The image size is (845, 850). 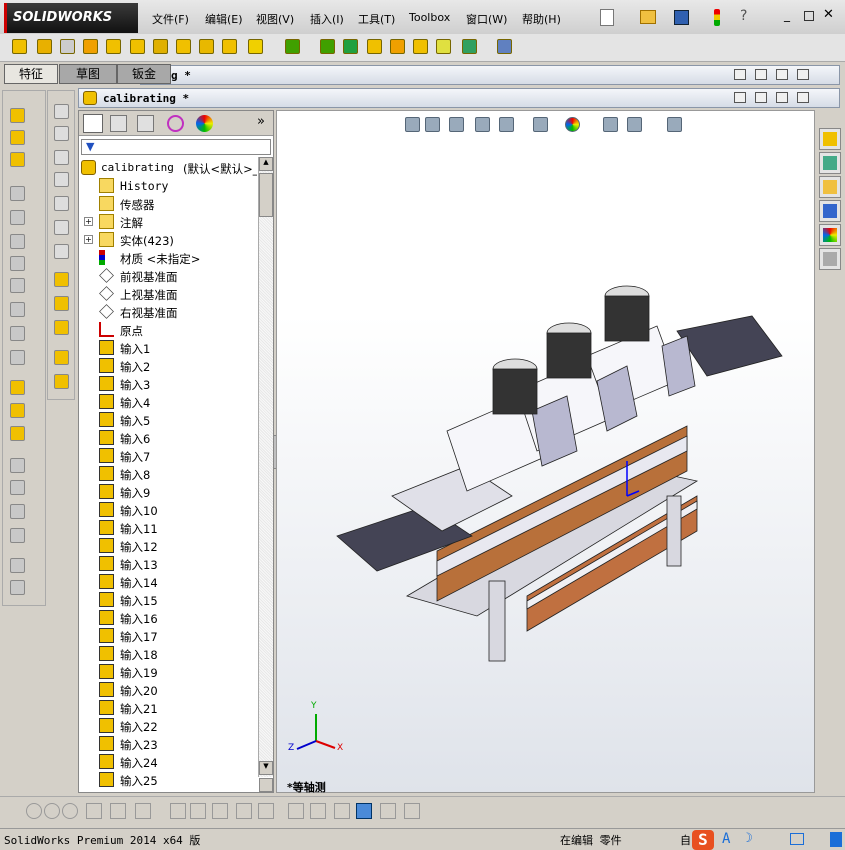 I want to click on tree-item: 上视基准面, so click(x=168, y=294).